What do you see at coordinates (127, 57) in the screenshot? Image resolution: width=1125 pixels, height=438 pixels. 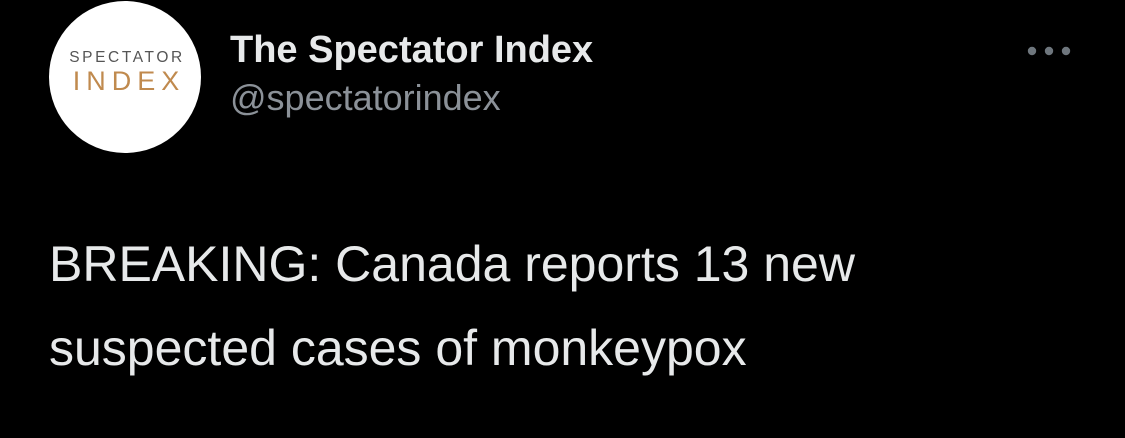 I see `logo-line-spectator: SPECTATOR` at bounding box center [127, 57].